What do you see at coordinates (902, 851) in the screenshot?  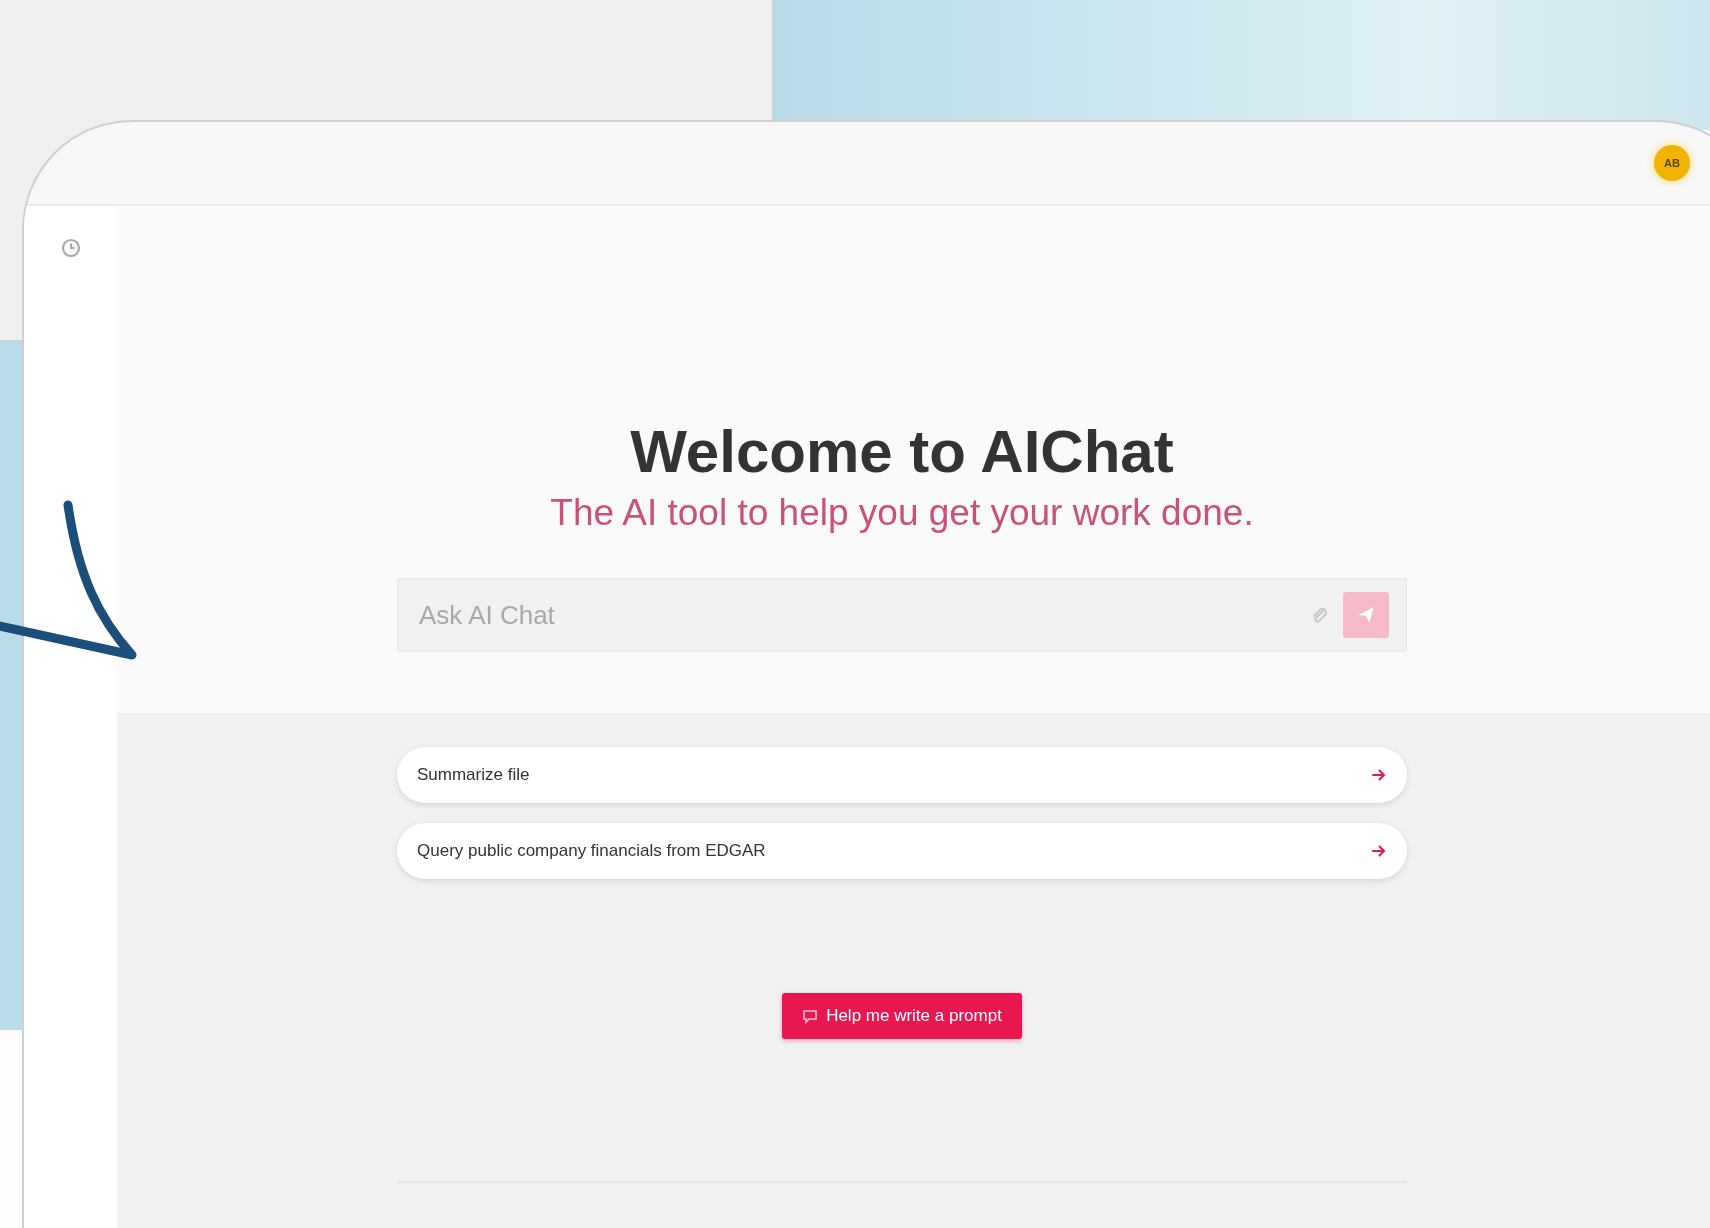 I see `suggestion-item: Query public company financials from EDGAR` at bounding box center [902, 851].